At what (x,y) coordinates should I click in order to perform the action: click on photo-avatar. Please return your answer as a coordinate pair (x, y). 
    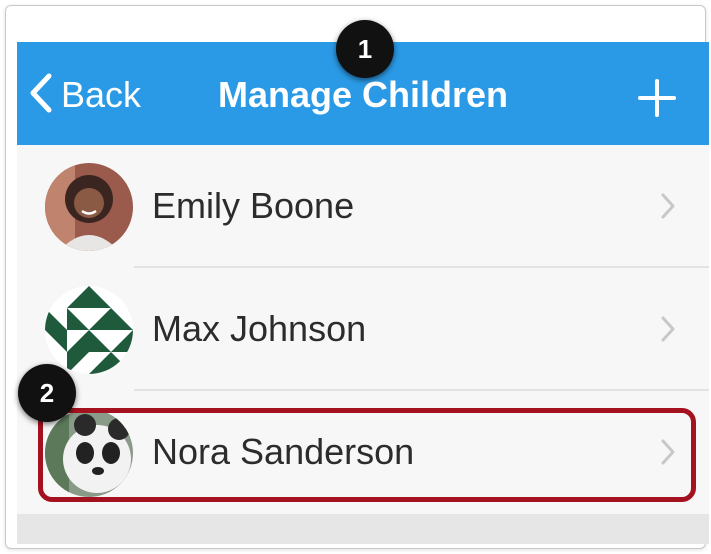
    Looking at the image, I should click on (89, 207).